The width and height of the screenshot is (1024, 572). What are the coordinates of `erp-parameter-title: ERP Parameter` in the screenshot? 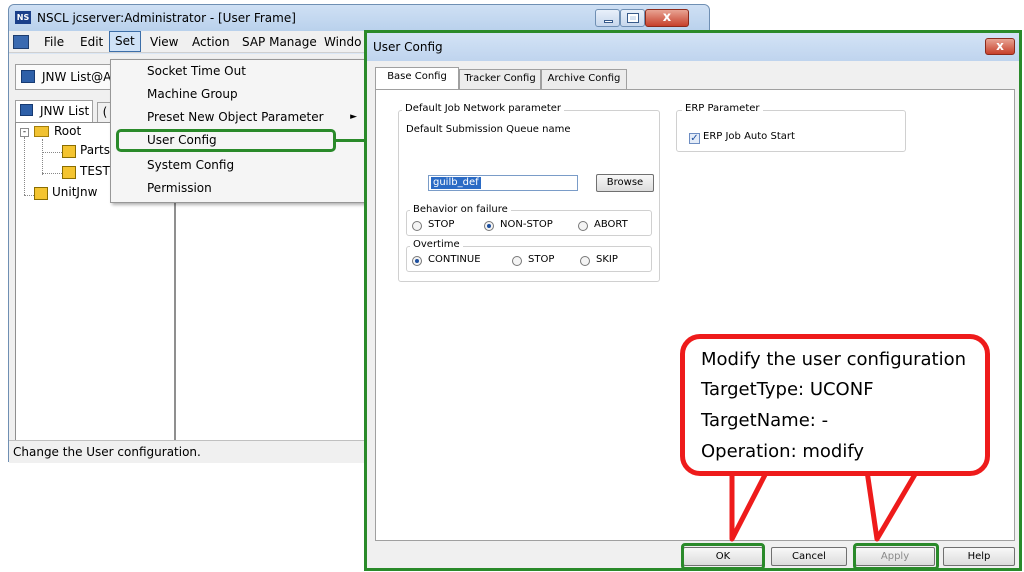 It's located at (722, 108).